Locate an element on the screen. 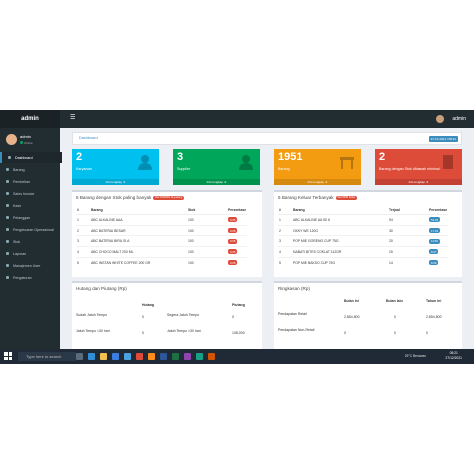 This screenshot has height=474, width=474. table-cell: 30 is located at coordinates (408, 230).